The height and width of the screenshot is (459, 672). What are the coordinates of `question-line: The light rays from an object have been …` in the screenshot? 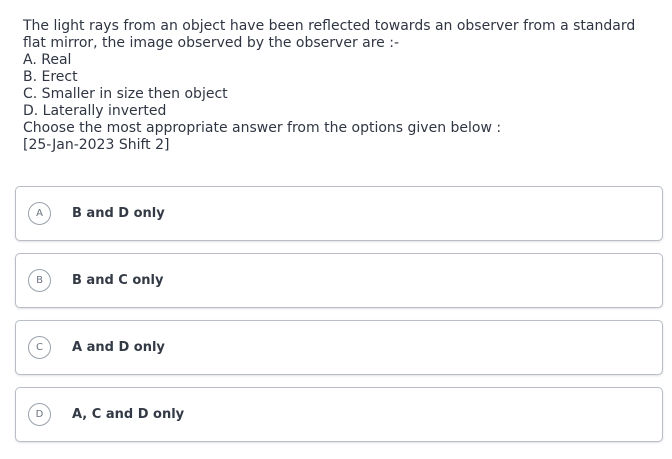 It's located at (329, 26).